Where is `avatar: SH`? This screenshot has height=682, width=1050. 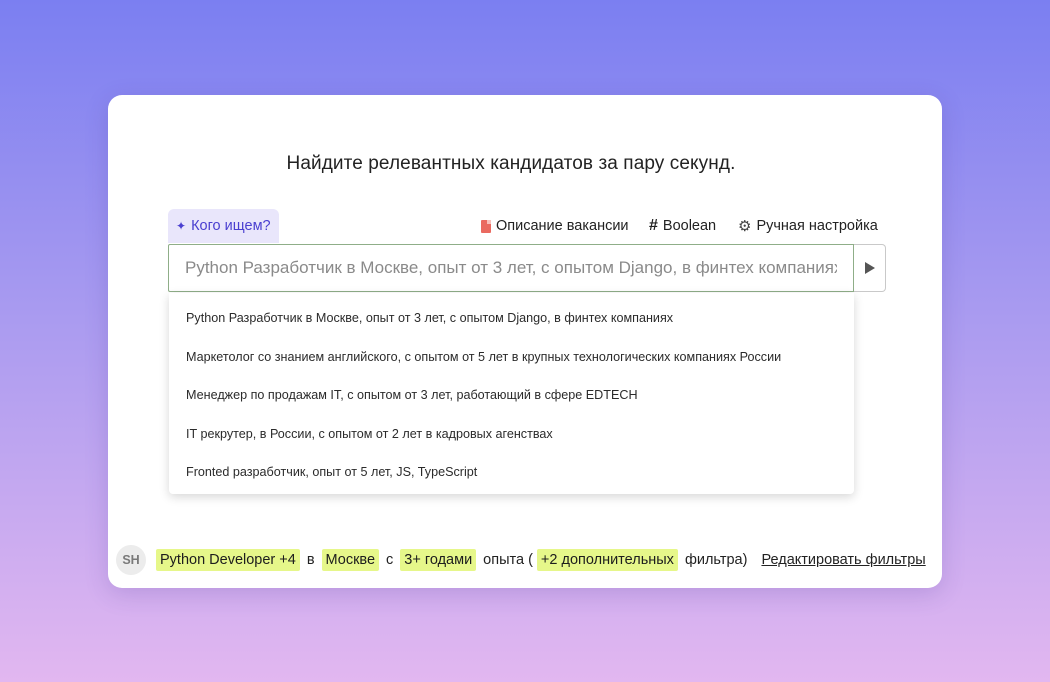
avatar: SH is located at coordinates (131, 560).